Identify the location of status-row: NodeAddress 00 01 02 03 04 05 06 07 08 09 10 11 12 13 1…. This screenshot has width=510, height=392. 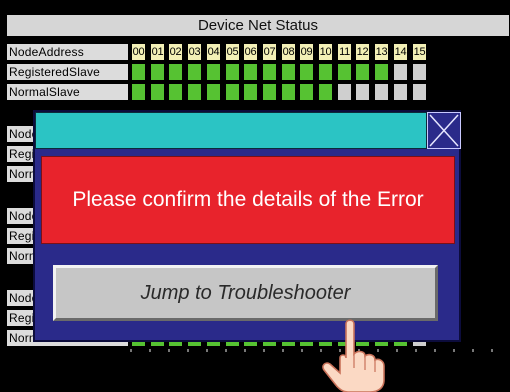
(255, 52).